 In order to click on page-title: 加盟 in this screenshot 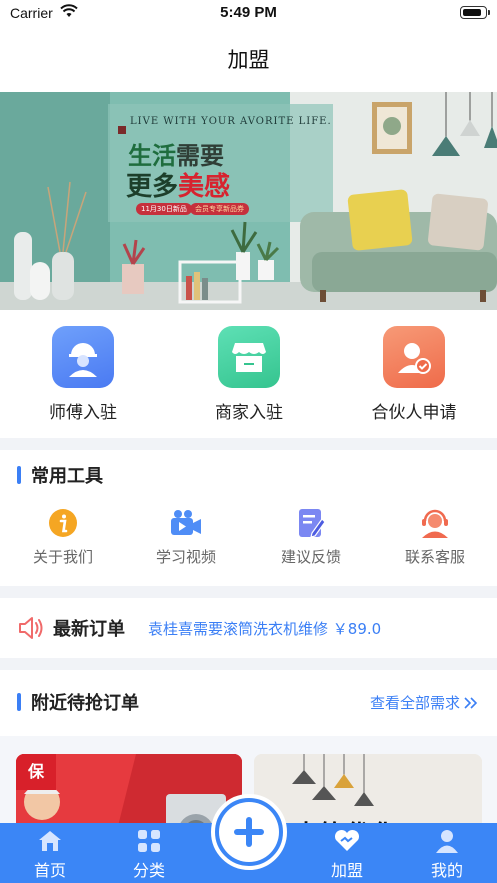, I will do `click(248, 60)`.